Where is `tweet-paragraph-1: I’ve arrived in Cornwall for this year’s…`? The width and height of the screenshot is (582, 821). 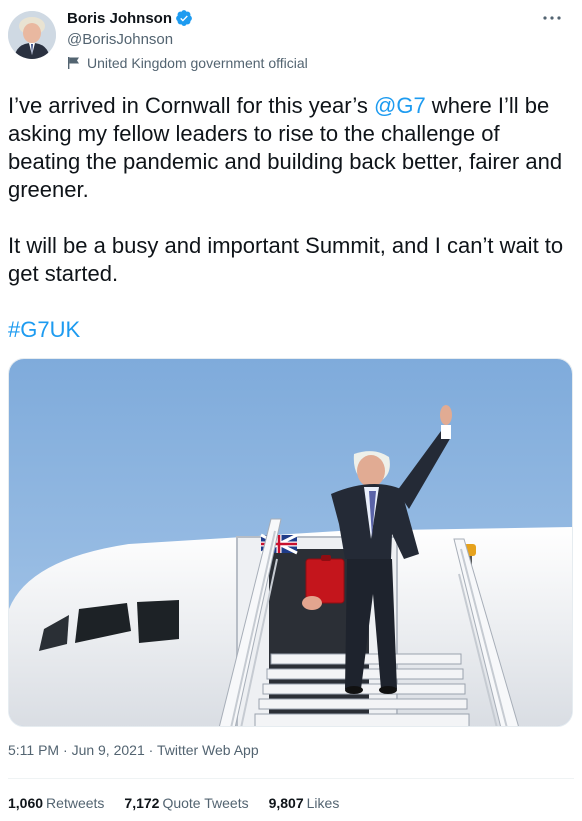
tweet-paragraph-1: I’ve arrived in Cornwall for this year’s… is located at coordinates (291, 148).